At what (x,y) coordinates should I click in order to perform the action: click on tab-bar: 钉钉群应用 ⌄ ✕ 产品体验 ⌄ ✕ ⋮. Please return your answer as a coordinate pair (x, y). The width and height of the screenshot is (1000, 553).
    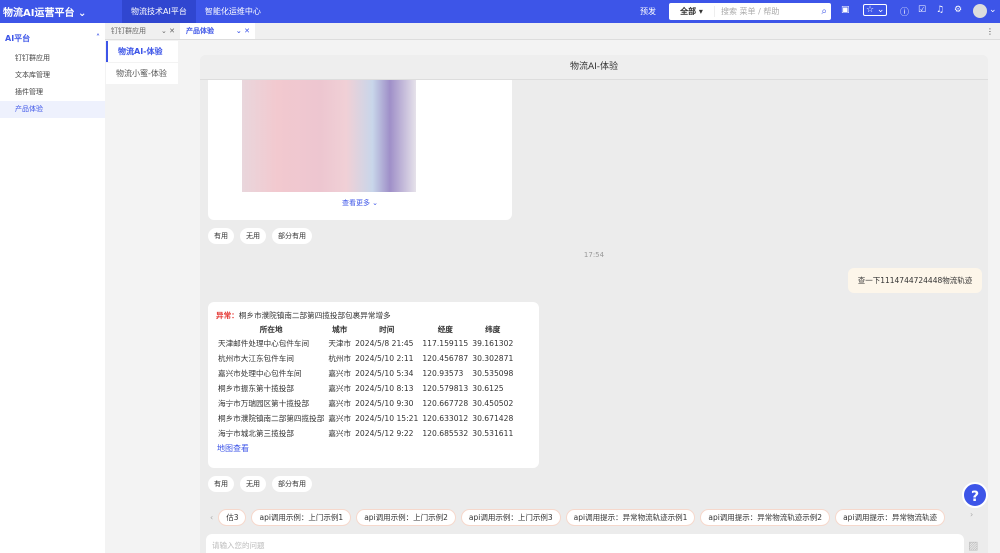
    Looking at the image, I should click on (552, 31).